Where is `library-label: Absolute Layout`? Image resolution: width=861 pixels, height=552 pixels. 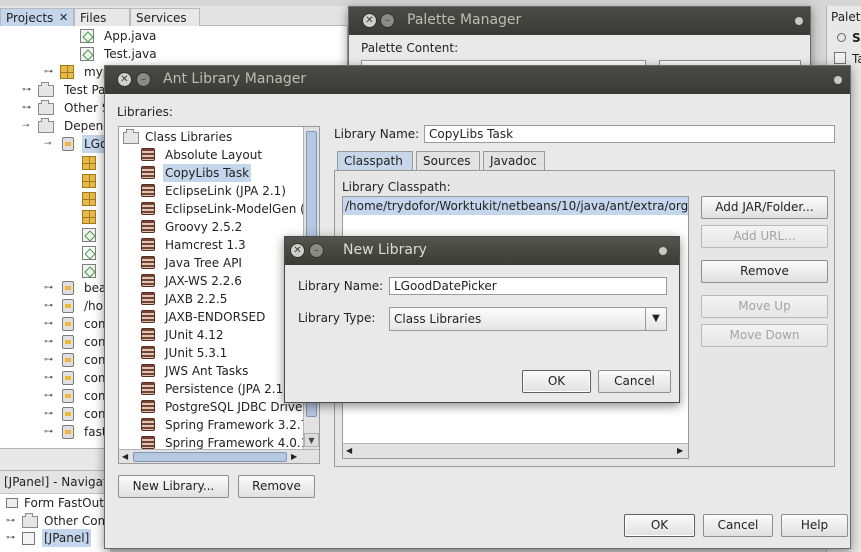
library-label: Absolute Layout is located at coordinates (214, 155).